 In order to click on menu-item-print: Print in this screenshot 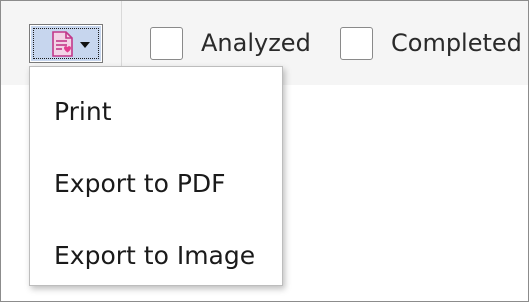, I will do `click(156, 111)`.